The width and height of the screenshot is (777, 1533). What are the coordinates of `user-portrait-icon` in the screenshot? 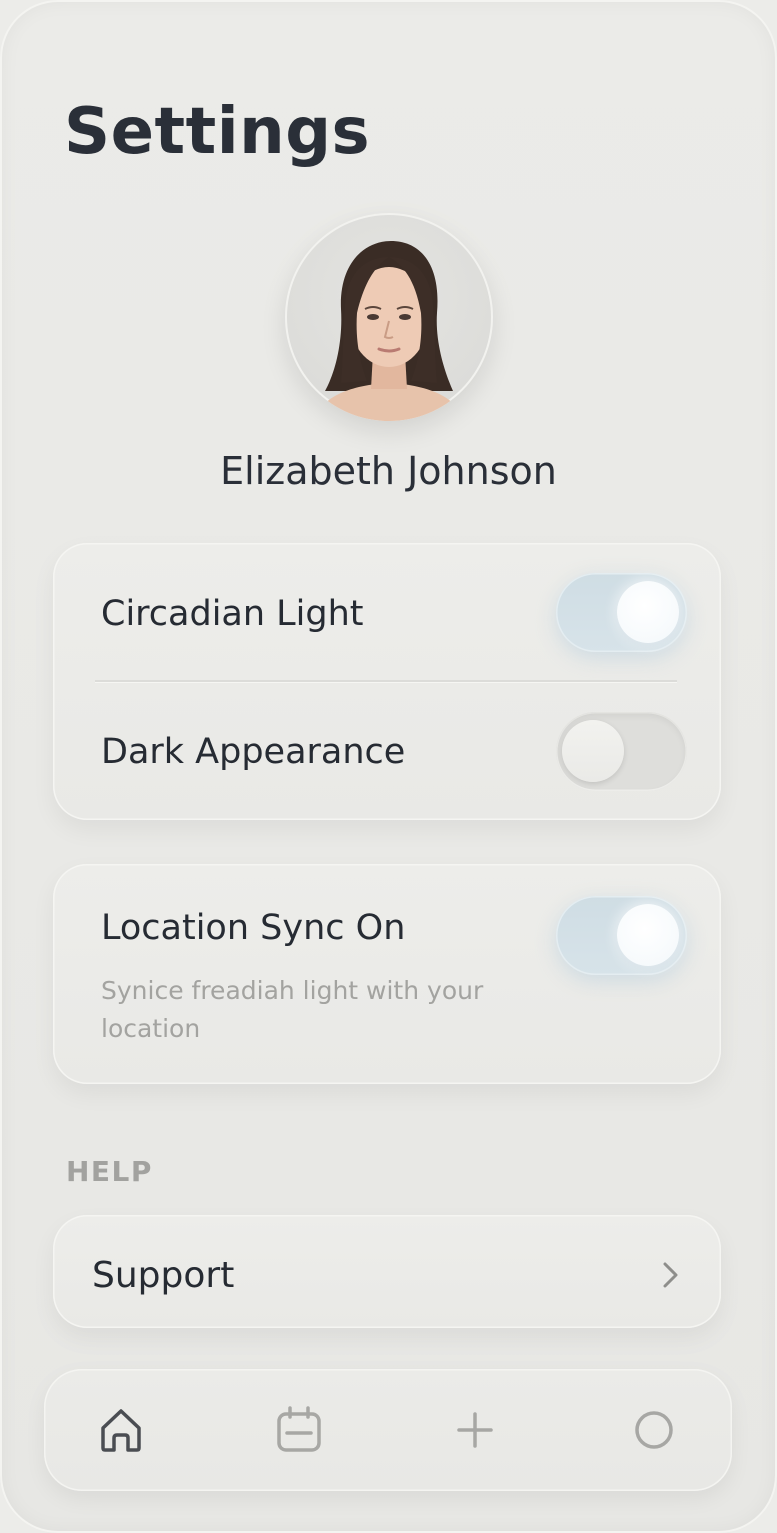 It's located at (389, 331).